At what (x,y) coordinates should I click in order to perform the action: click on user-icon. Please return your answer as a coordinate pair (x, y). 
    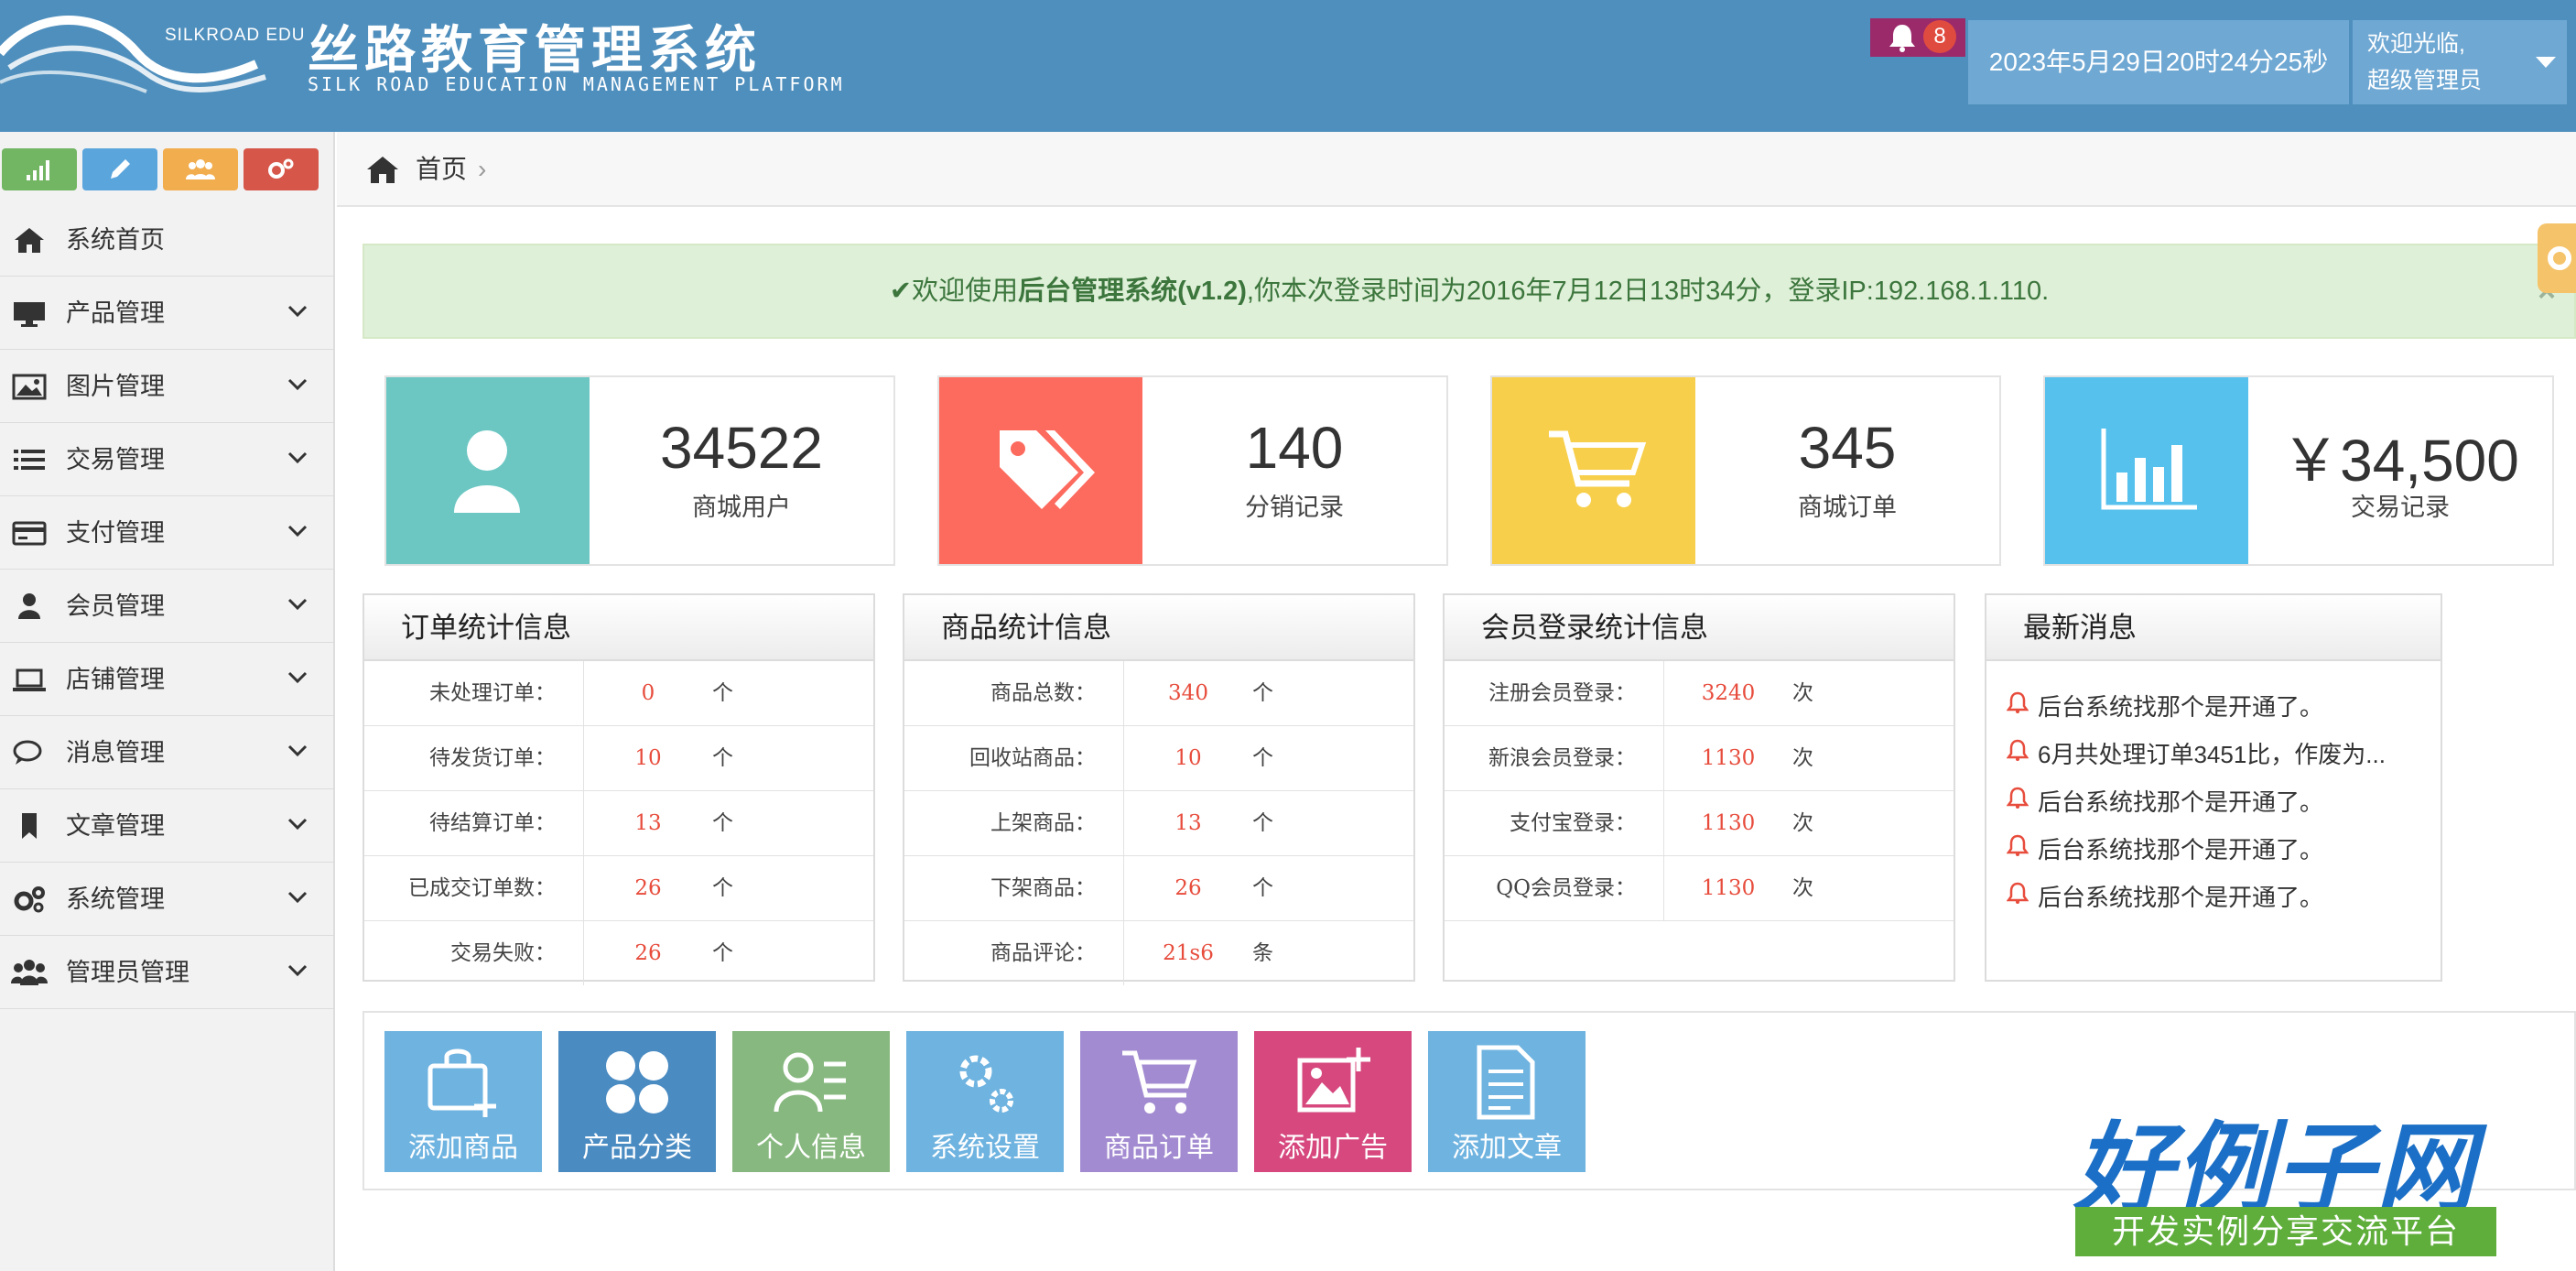
    Looking at the image, I should click on (487, 471).